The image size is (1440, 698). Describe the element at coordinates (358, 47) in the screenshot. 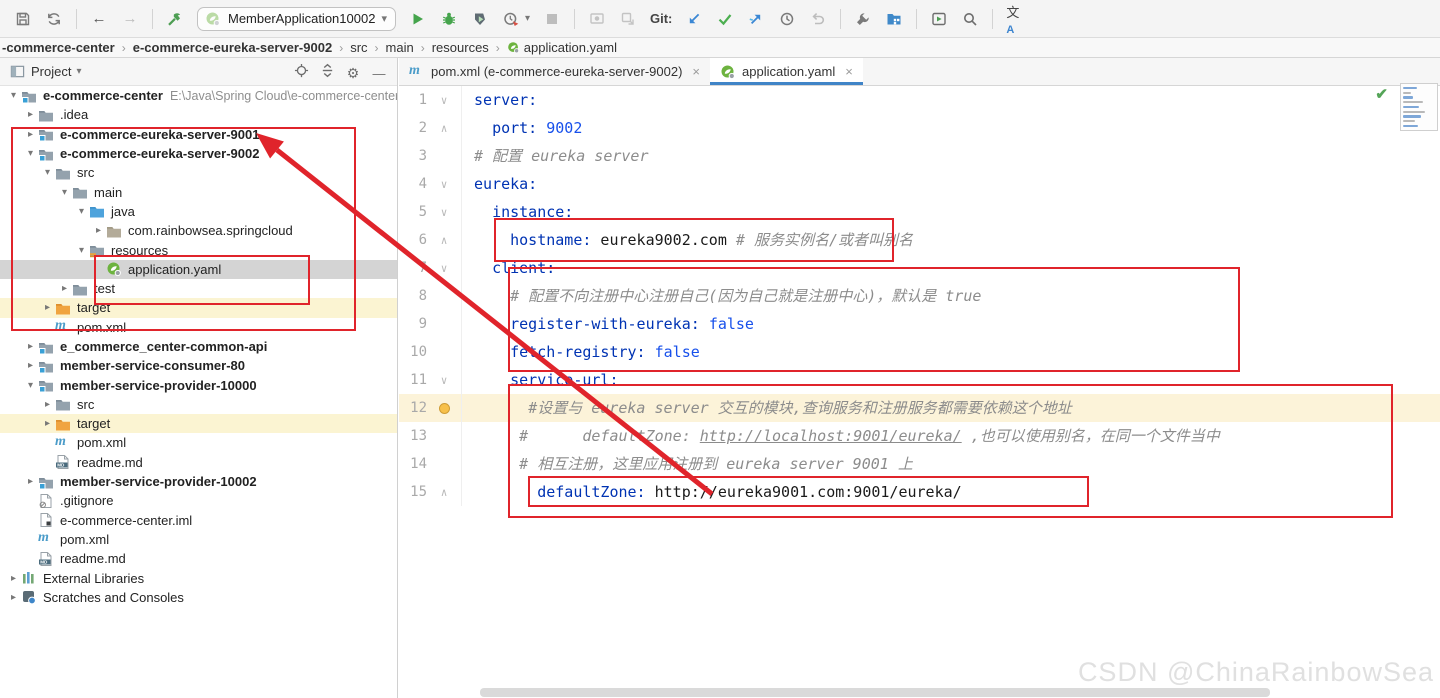

I see `breadcrumb-item: src` at that location.